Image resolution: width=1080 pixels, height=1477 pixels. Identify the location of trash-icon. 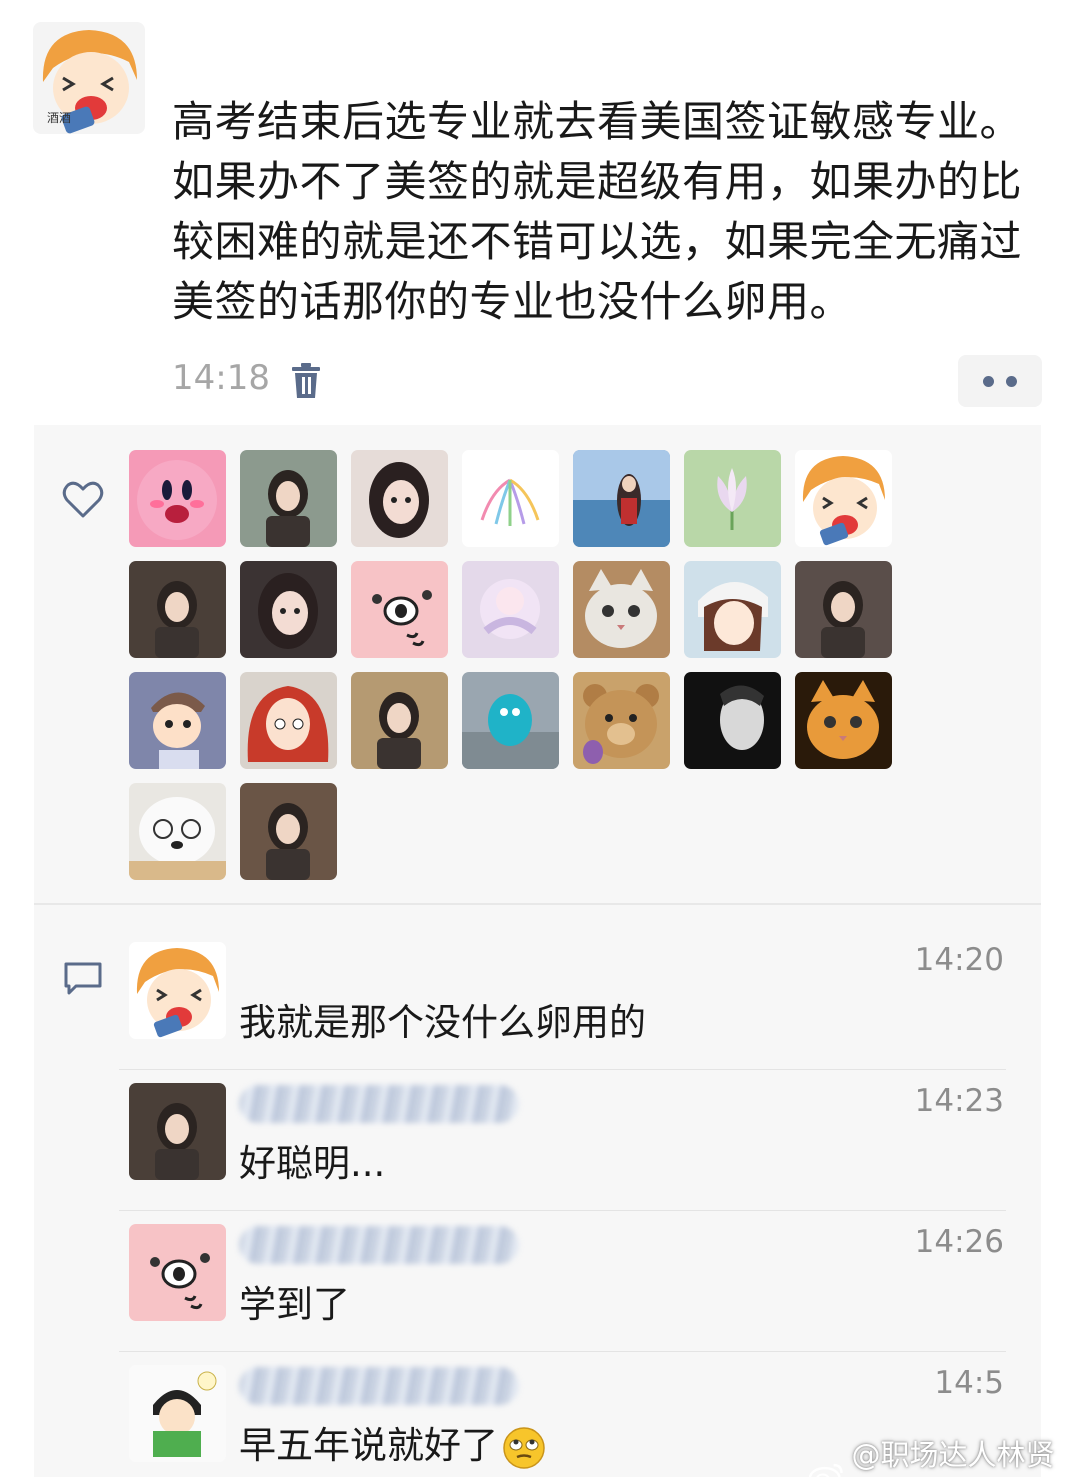
(306, 381).